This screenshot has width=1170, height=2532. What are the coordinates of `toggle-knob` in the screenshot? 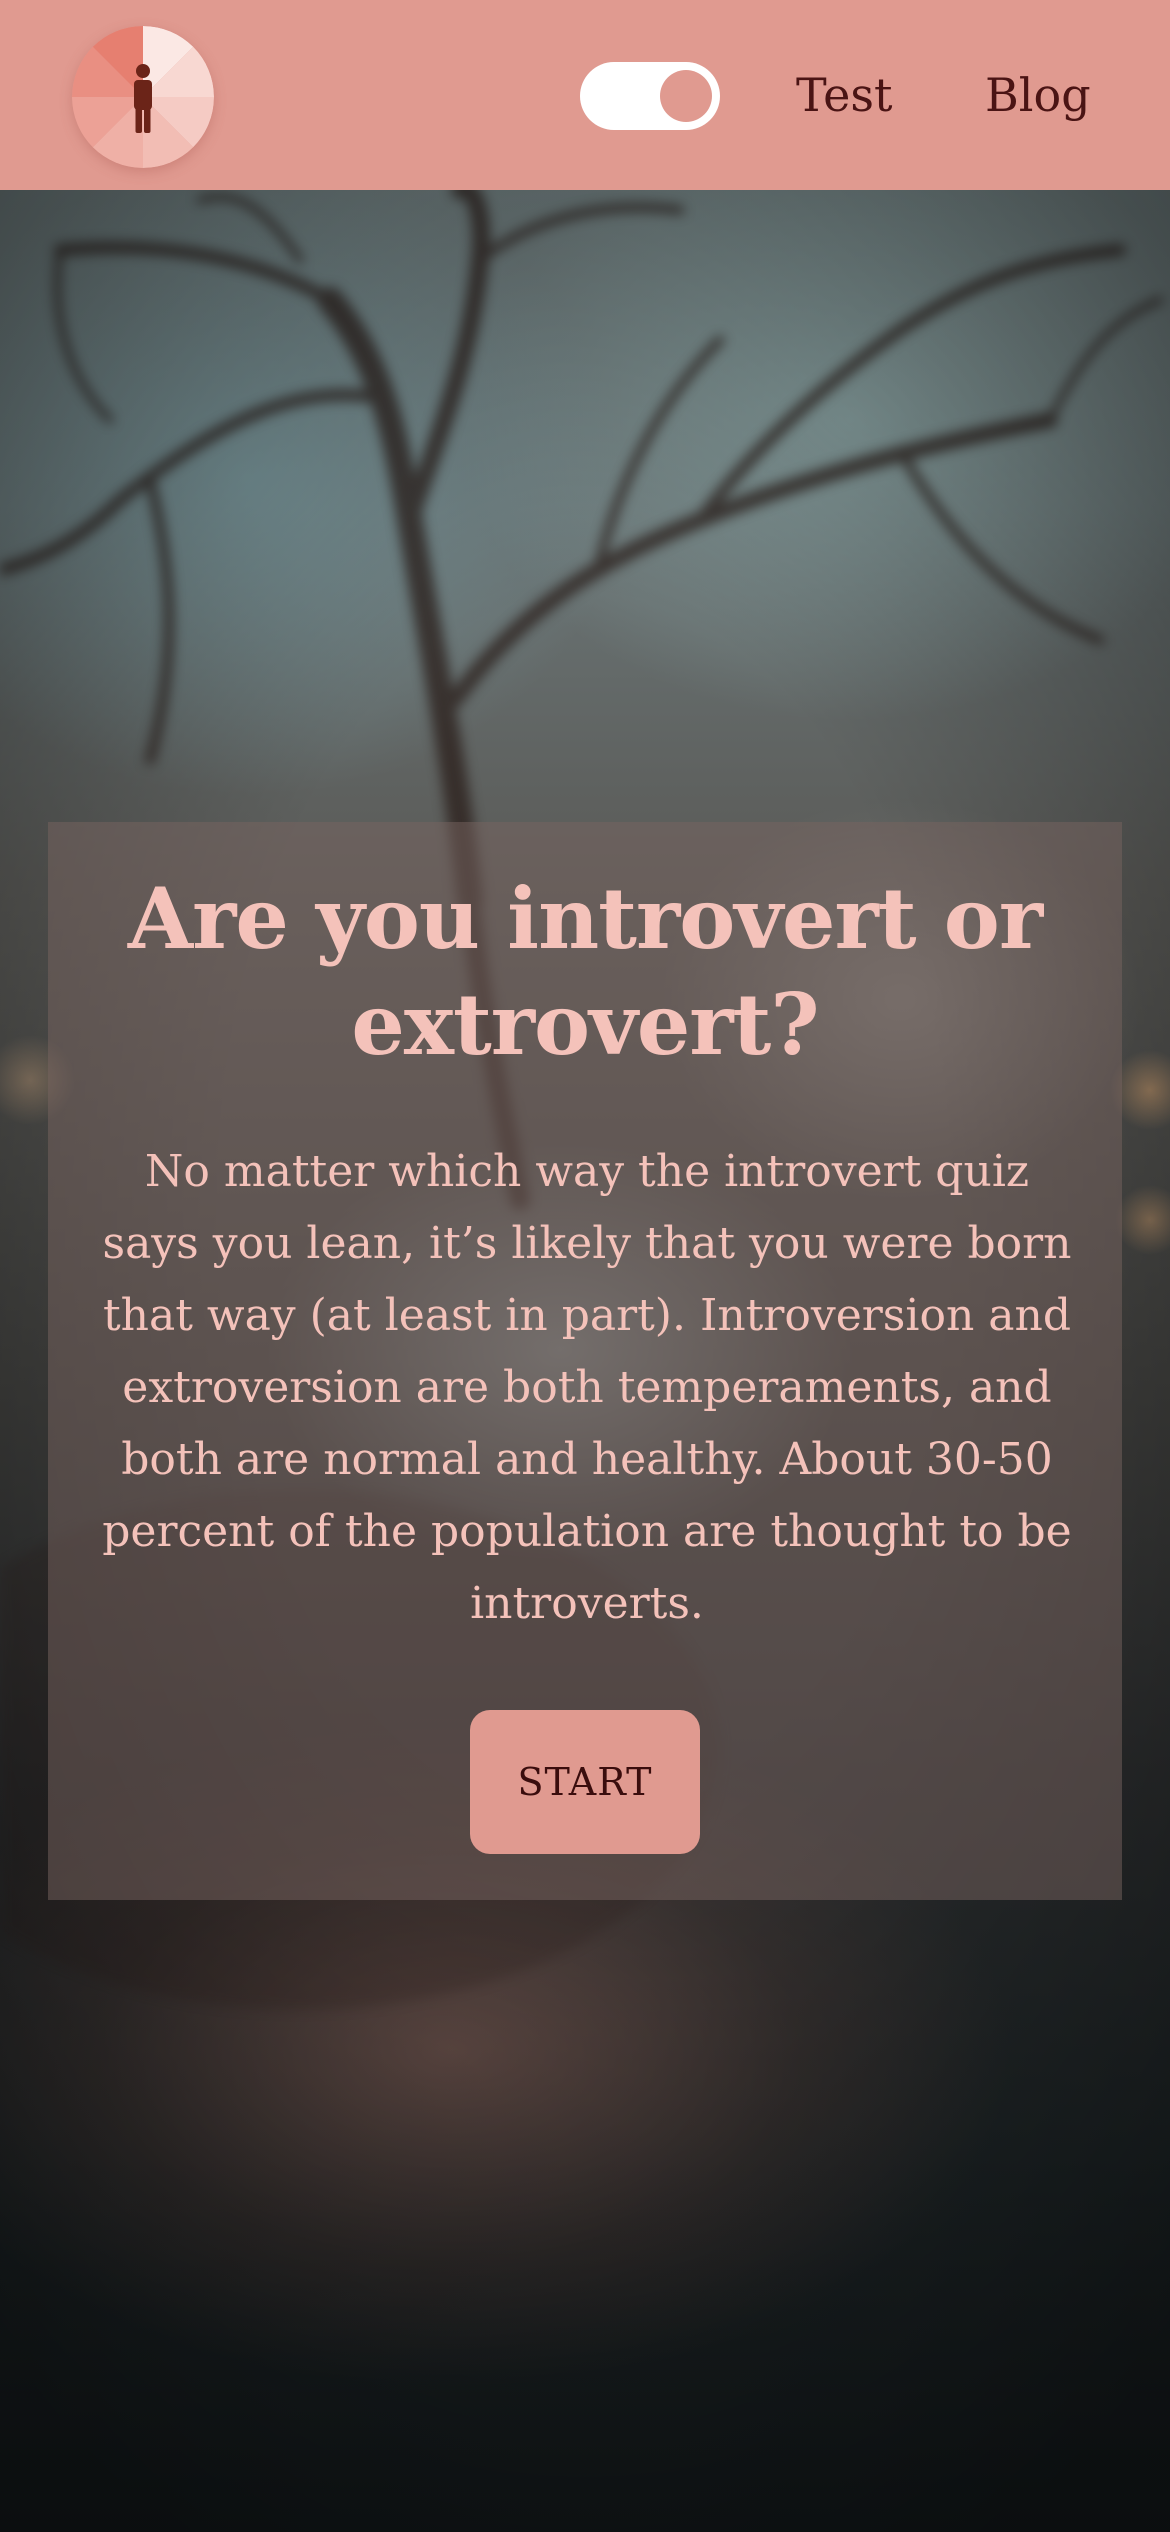 It's located at (686, 96).